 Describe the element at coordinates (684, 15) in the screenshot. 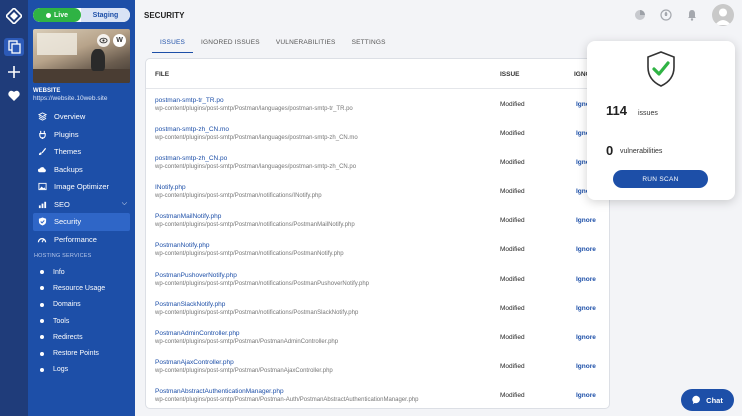

I see `header-actions` at that location.